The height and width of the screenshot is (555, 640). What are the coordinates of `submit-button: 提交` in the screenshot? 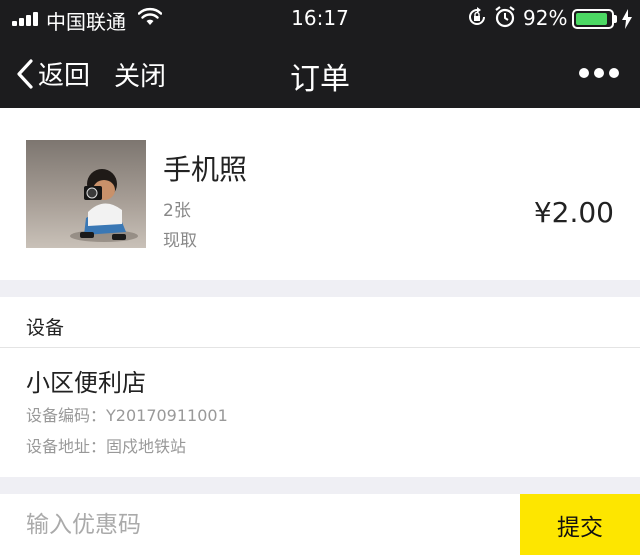 It's located at (580, 524).